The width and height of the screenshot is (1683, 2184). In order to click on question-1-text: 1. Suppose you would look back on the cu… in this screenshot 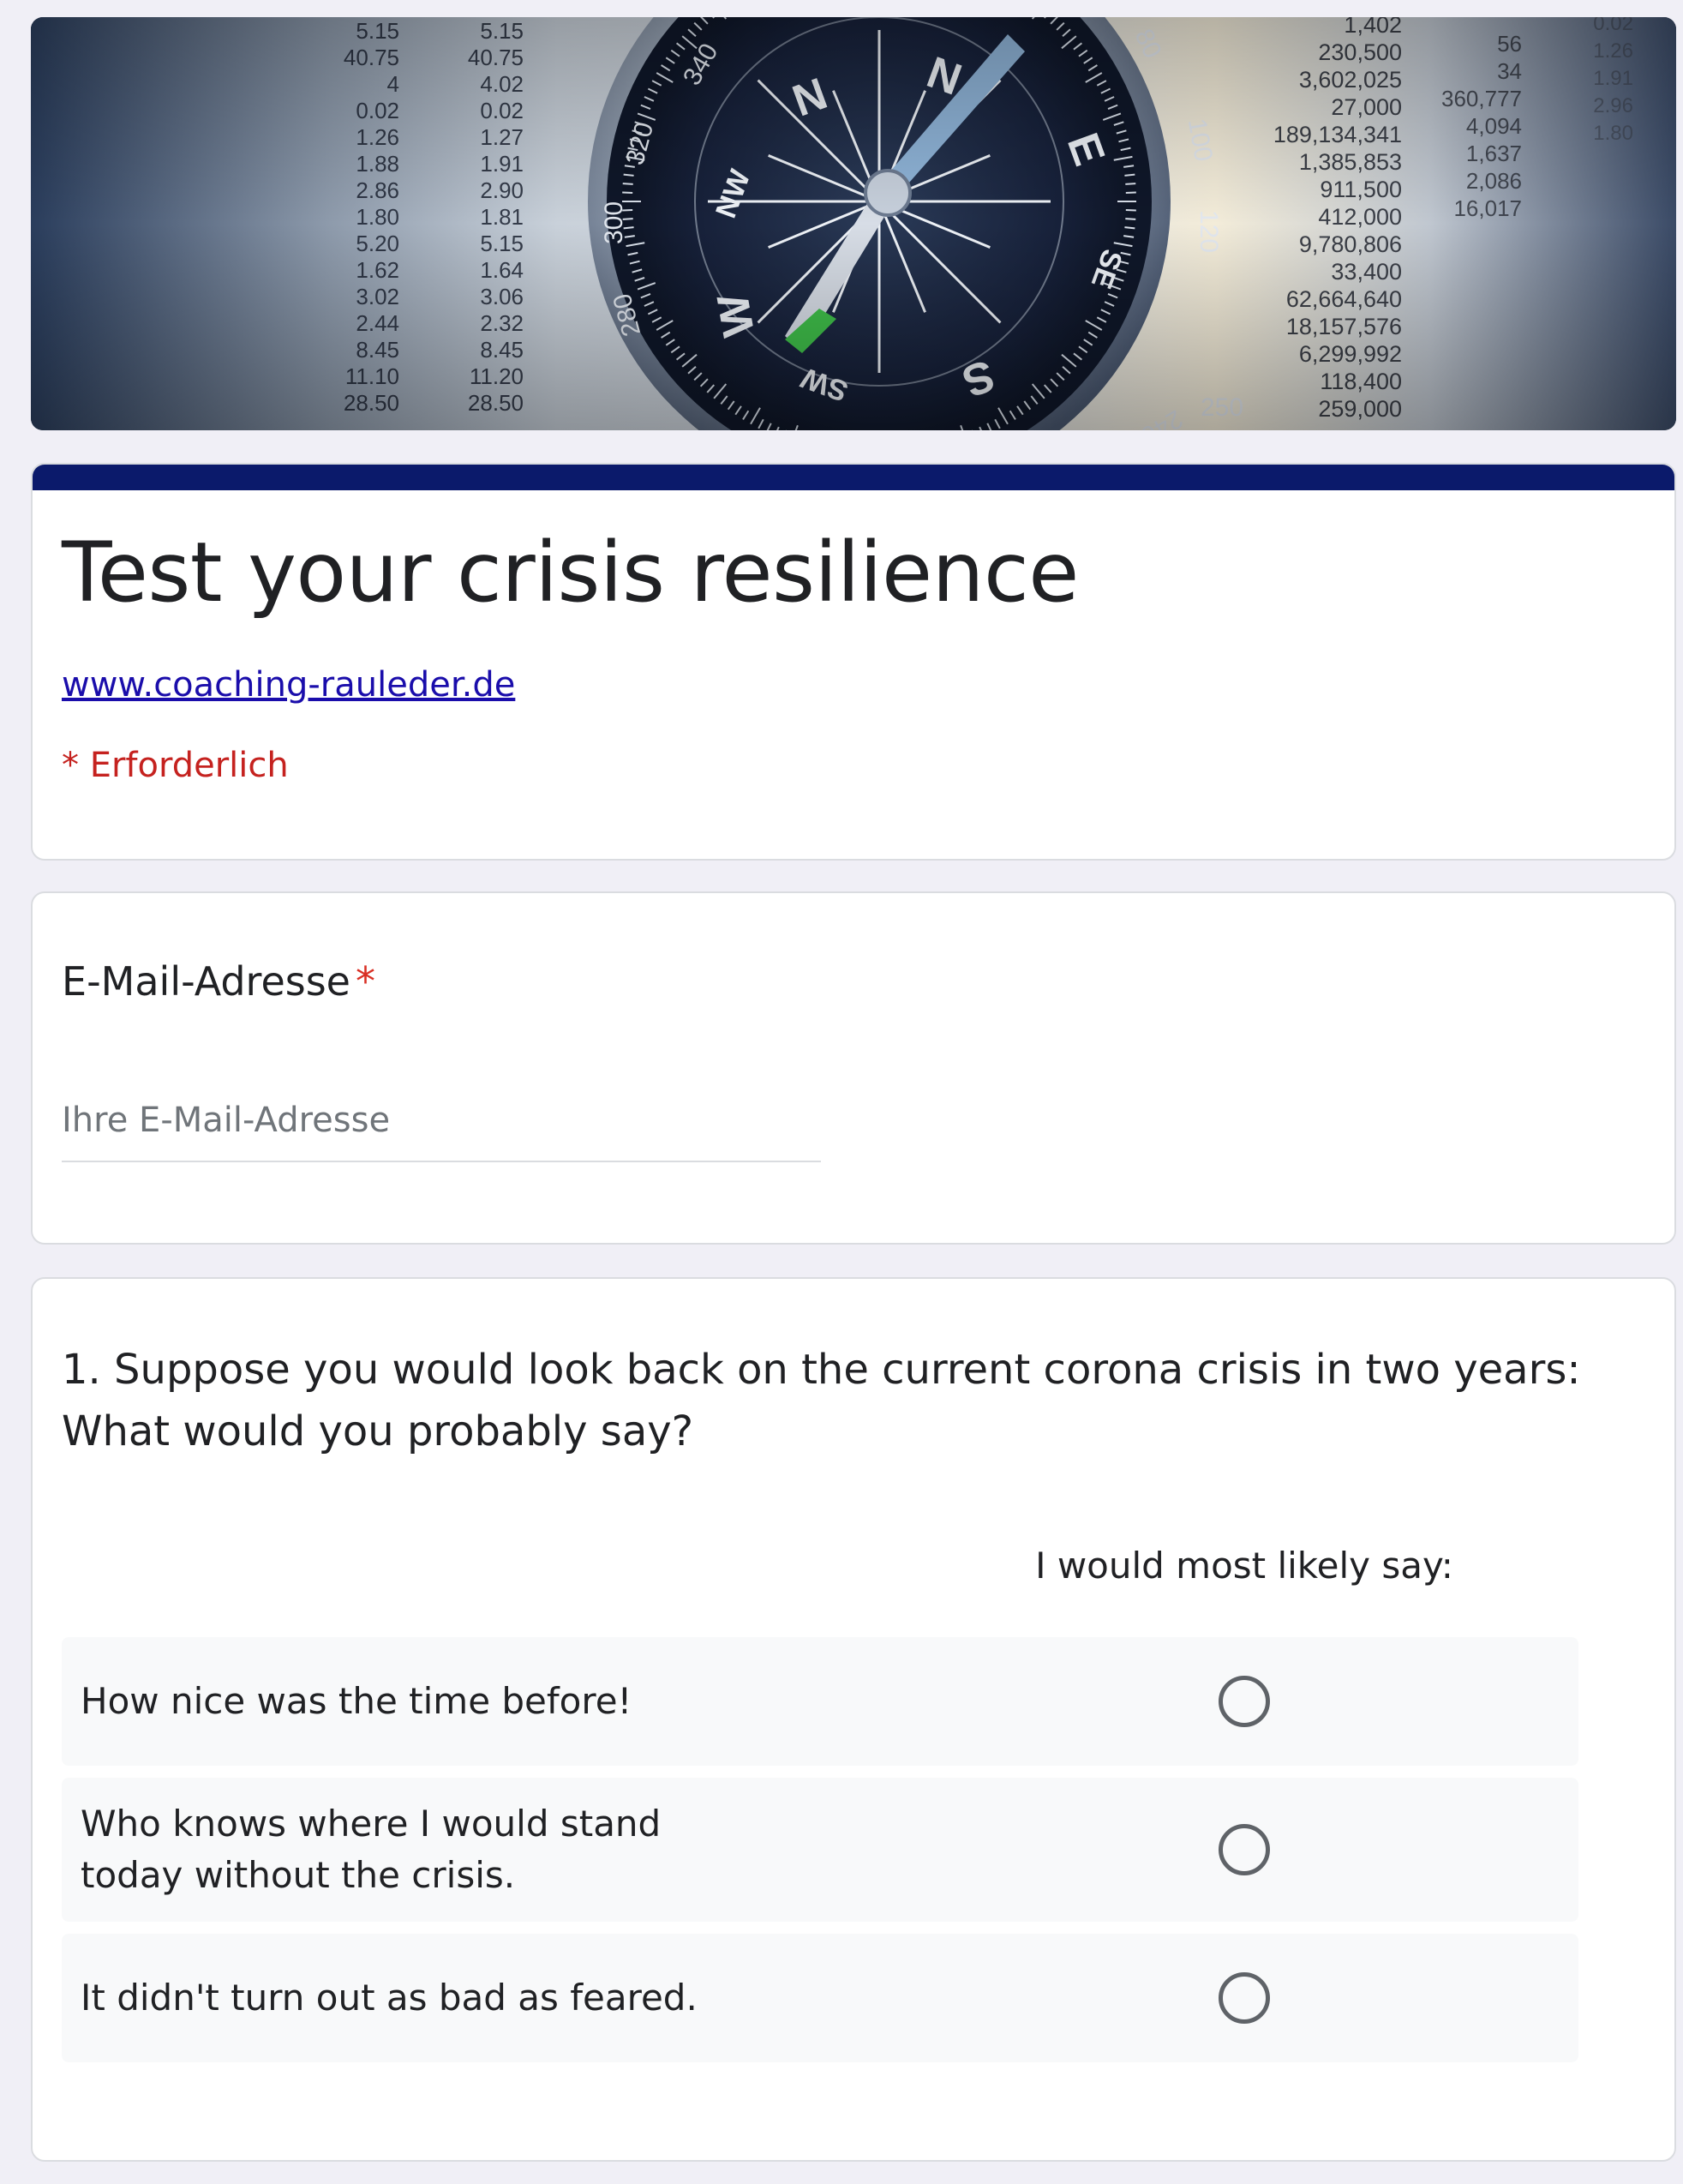, I will do `click(821, 1400)`.